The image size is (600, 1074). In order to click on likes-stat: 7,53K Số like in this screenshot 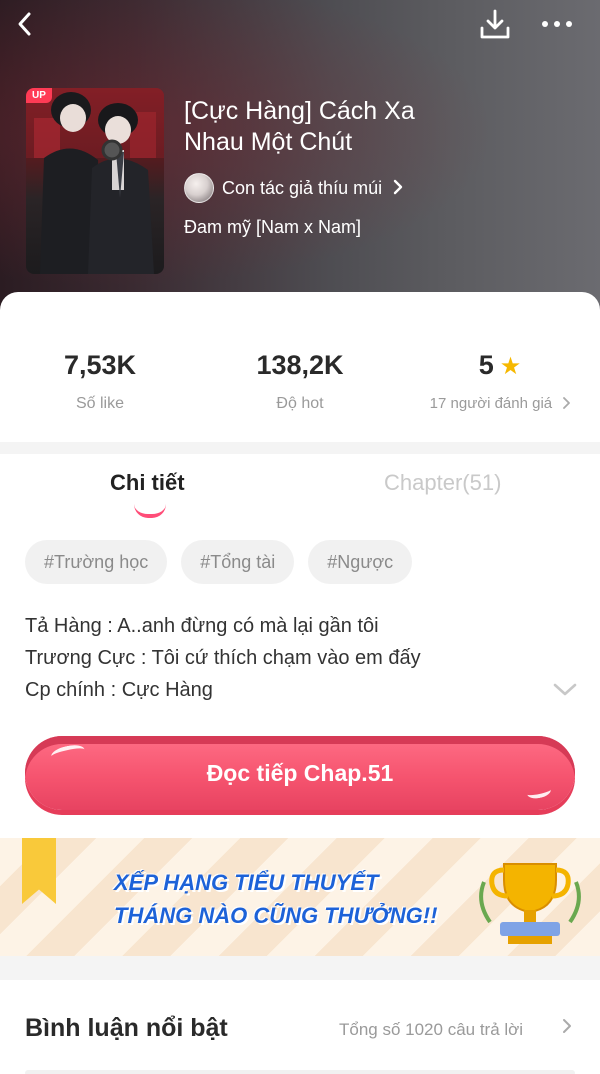, I will do `click(100, 381)`.